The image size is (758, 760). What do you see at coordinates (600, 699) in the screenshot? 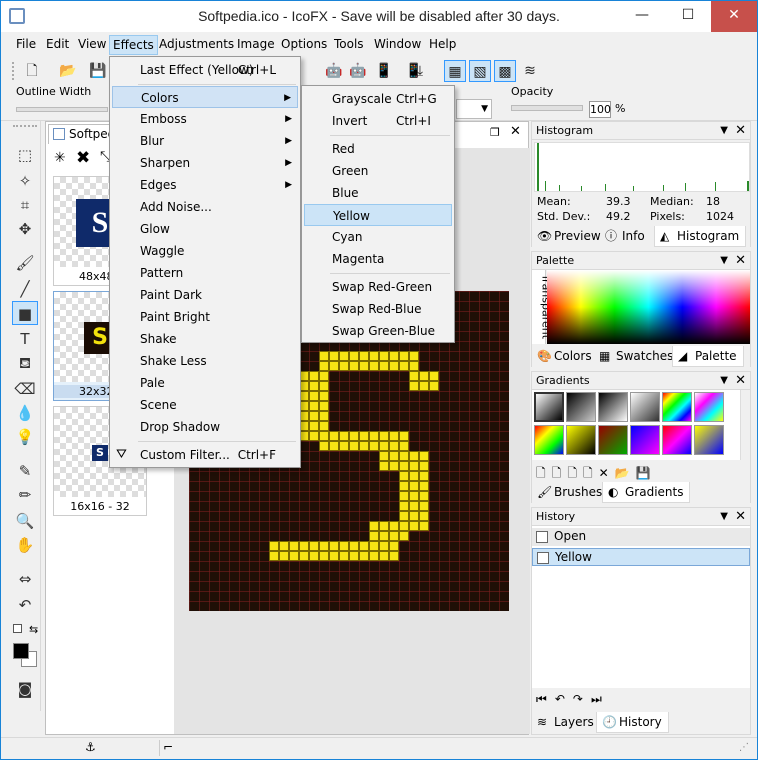
I see `last-step-icon: ⏭` at bounding box center [600, 699].